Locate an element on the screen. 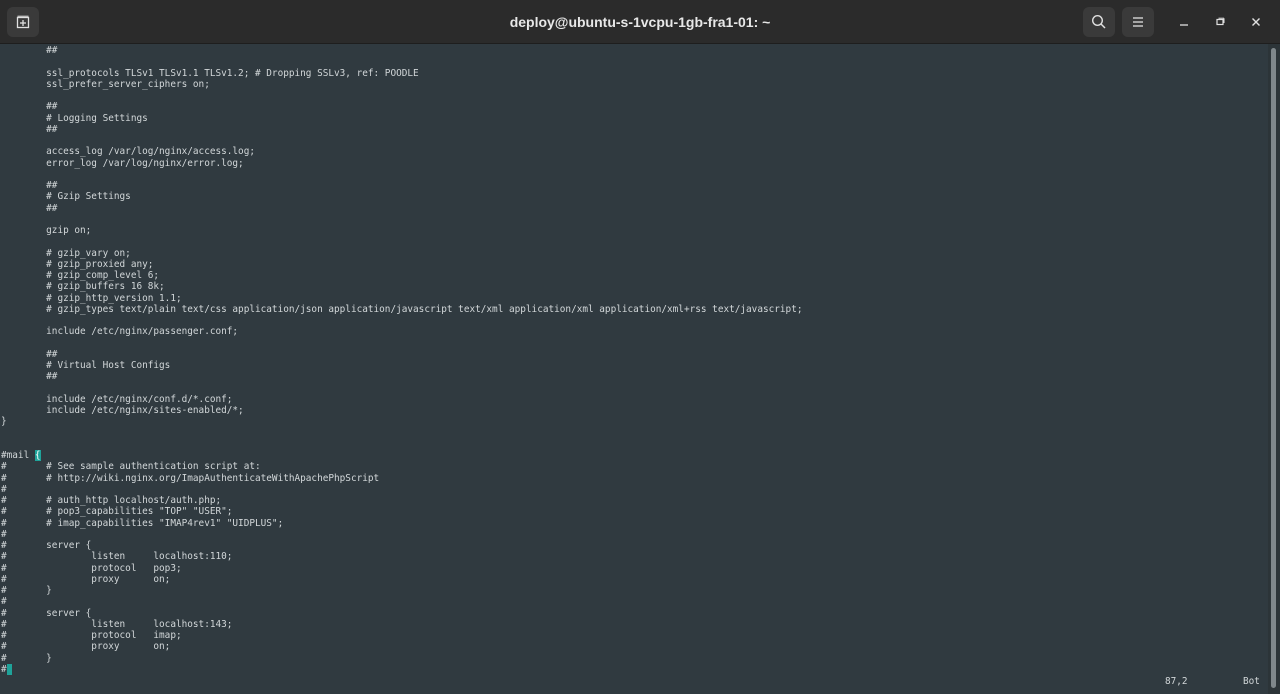 Image resolution: width=1280 pixels, height=694 pixels. close-button is located at coordinates (1256, 22).